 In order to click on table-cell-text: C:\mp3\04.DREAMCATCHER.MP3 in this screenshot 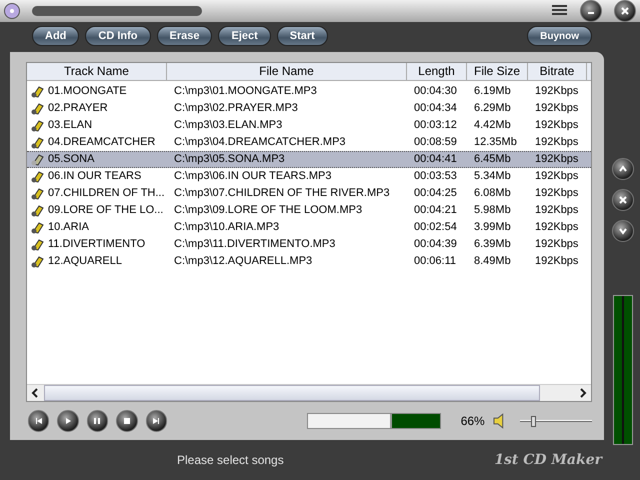, I will do `click(260, 142)`.